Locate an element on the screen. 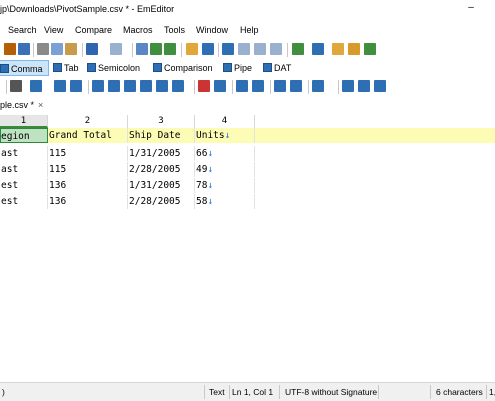  csv-mode-bar: Comma Tab Semicolon Comparison Pipe DAT is located at coordinates (247, 68).